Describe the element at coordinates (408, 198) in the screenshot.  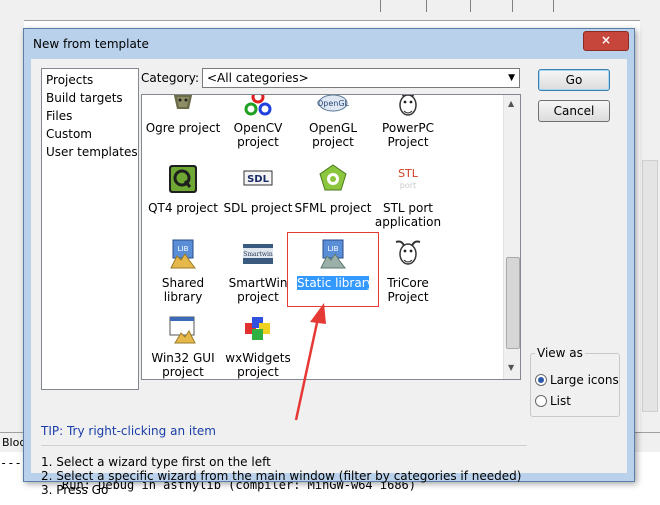
I see `template-item-stlport: STL port STL port application` at that location.